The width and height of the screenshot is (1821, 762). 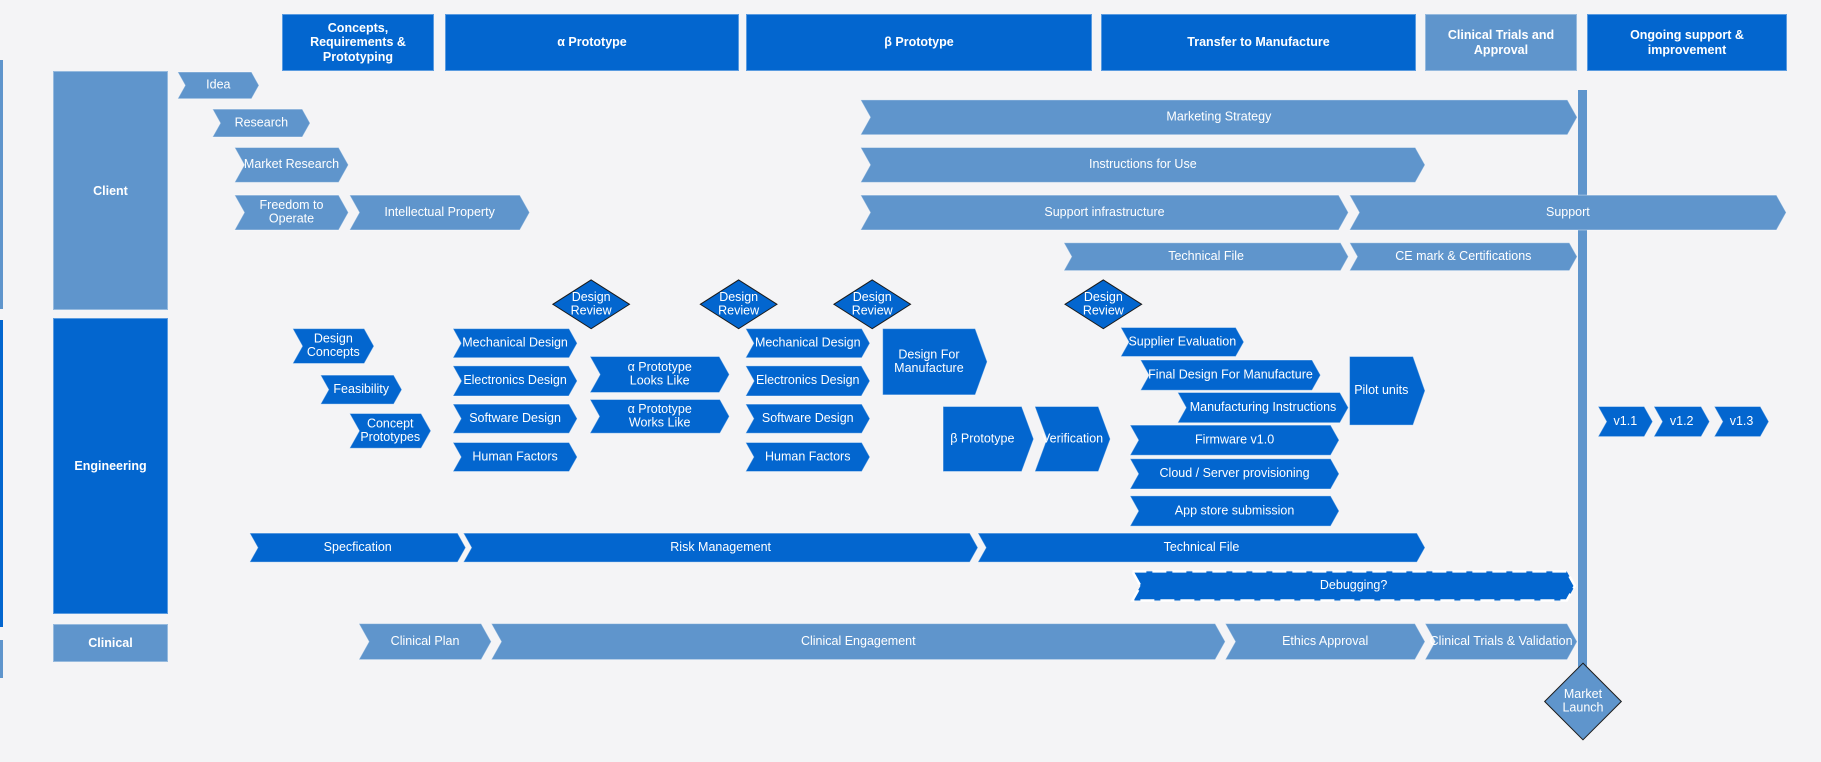 I want to click on task-beta-prototype: β Prototype, so click(x=988, y=439).